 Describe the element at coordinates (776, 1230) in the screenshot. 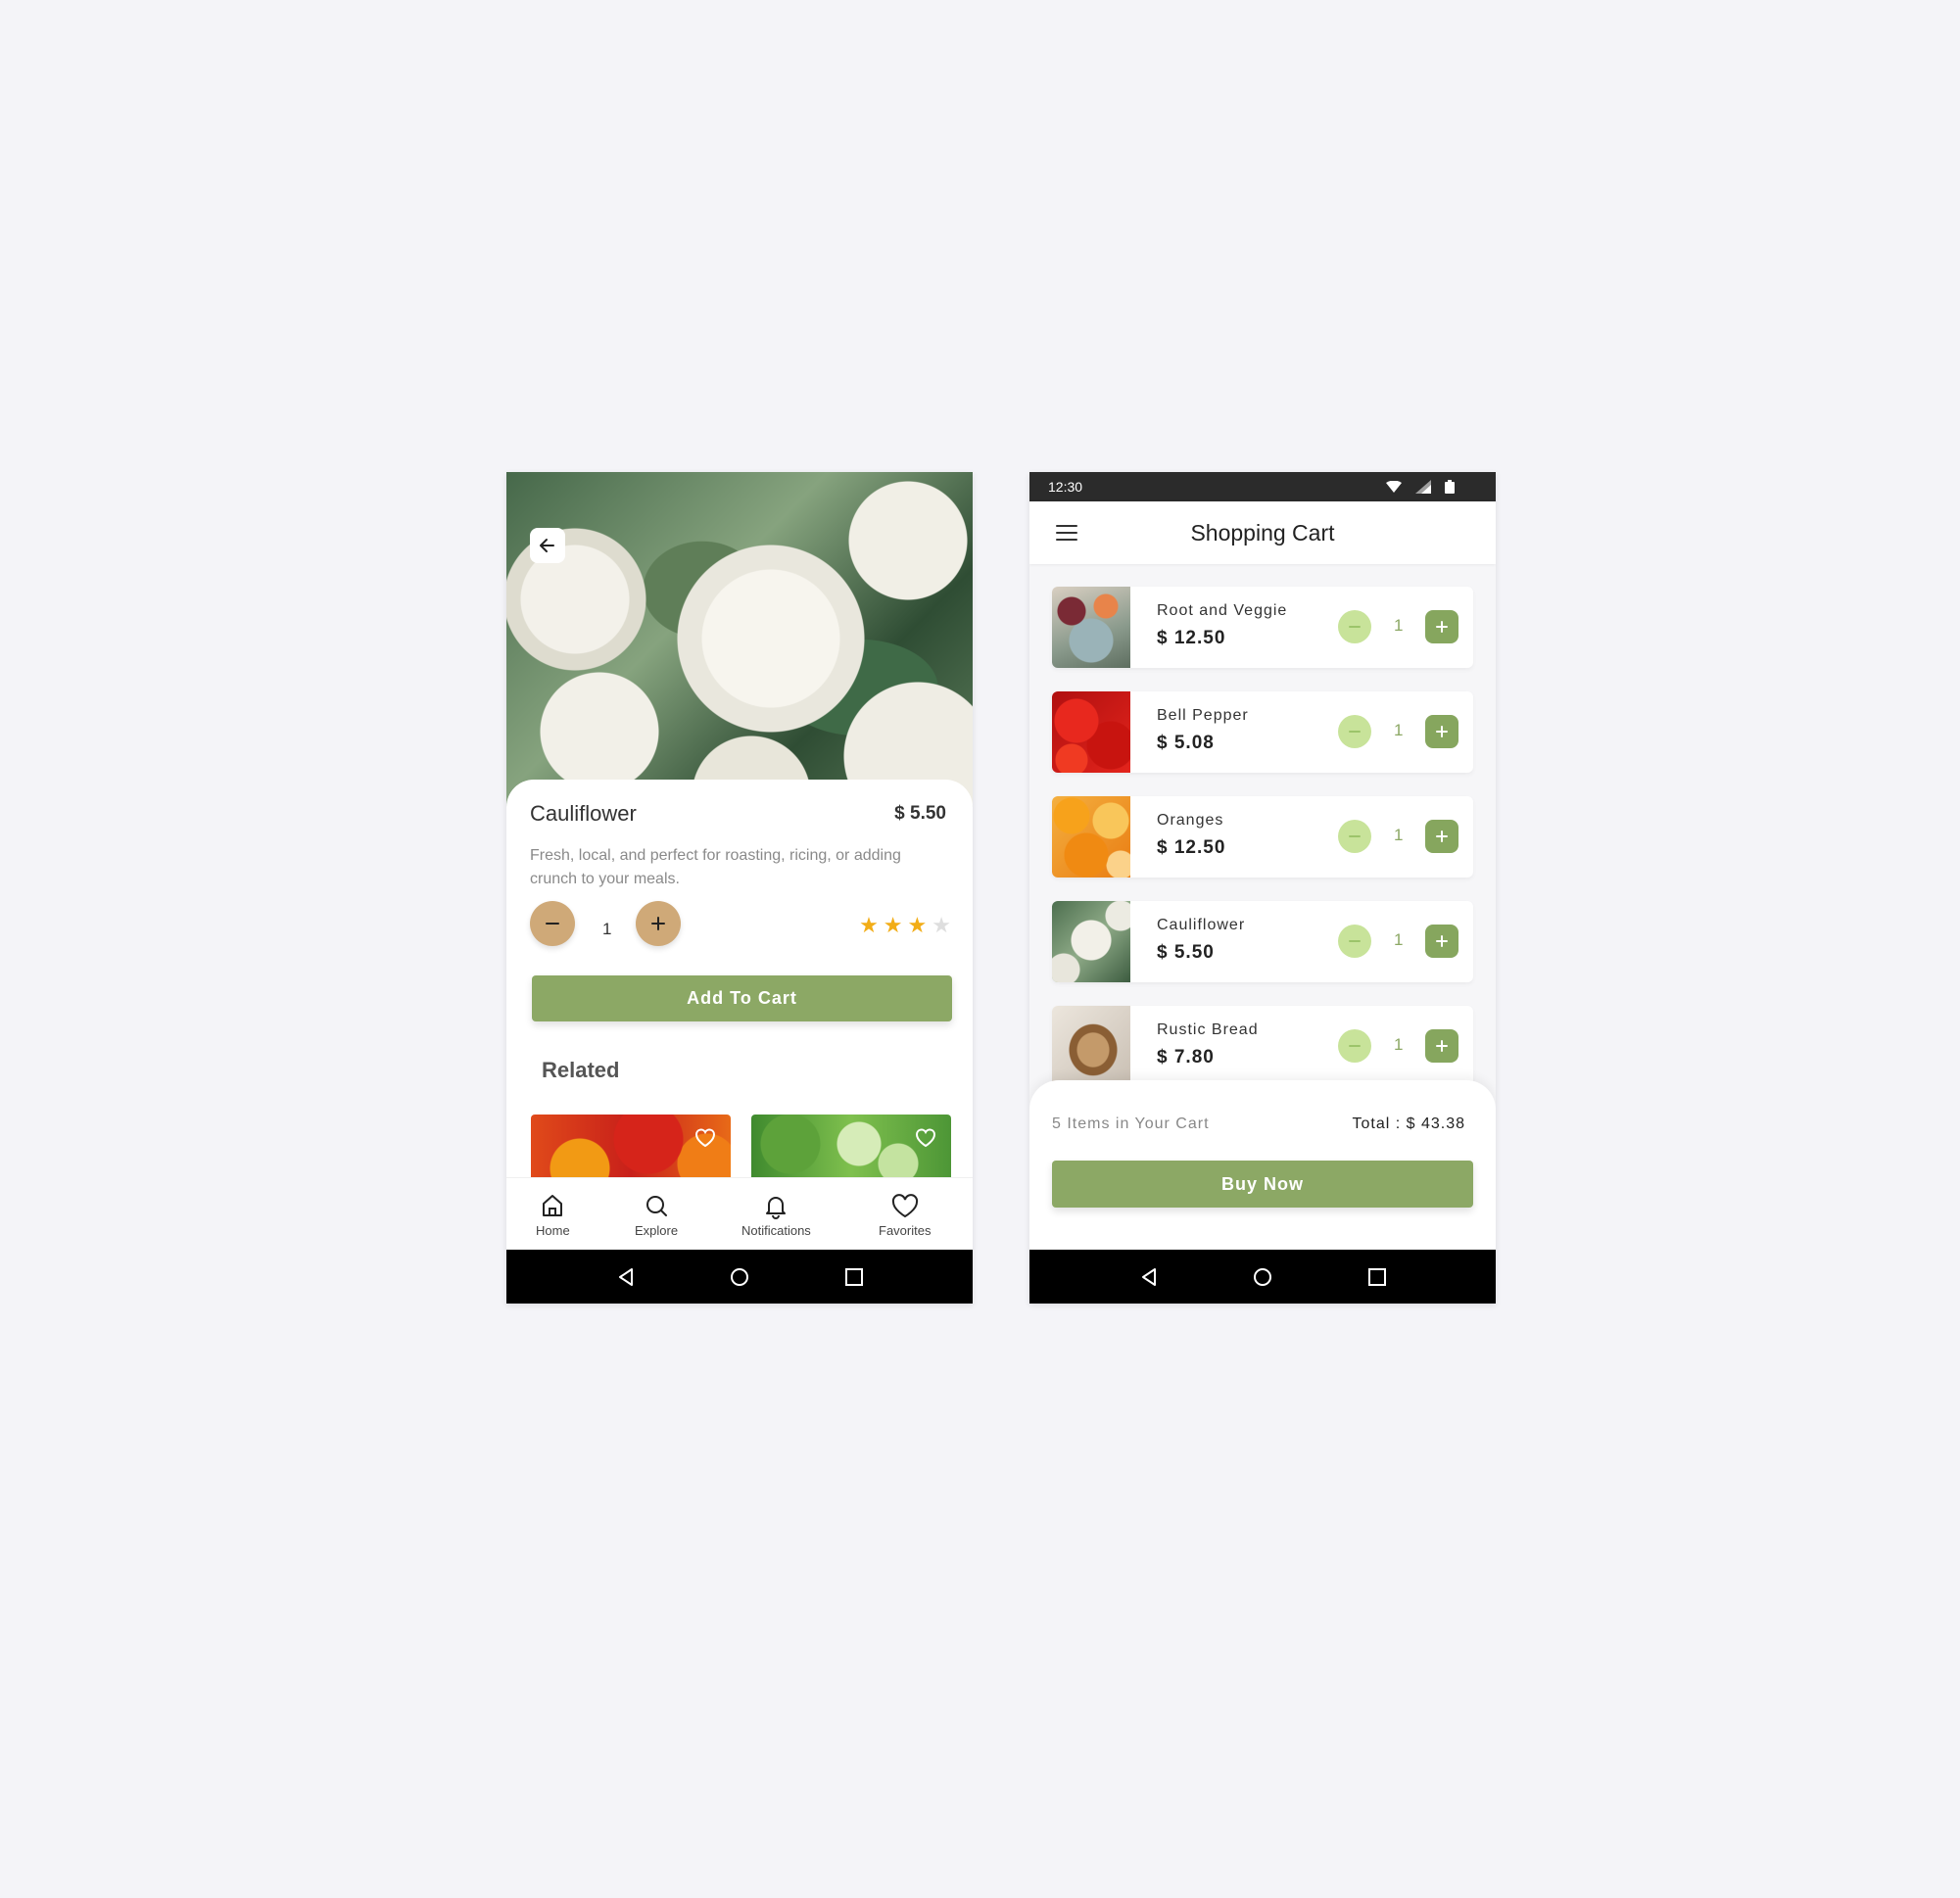

I see `nav-label-notifications: Notifications` at that location.